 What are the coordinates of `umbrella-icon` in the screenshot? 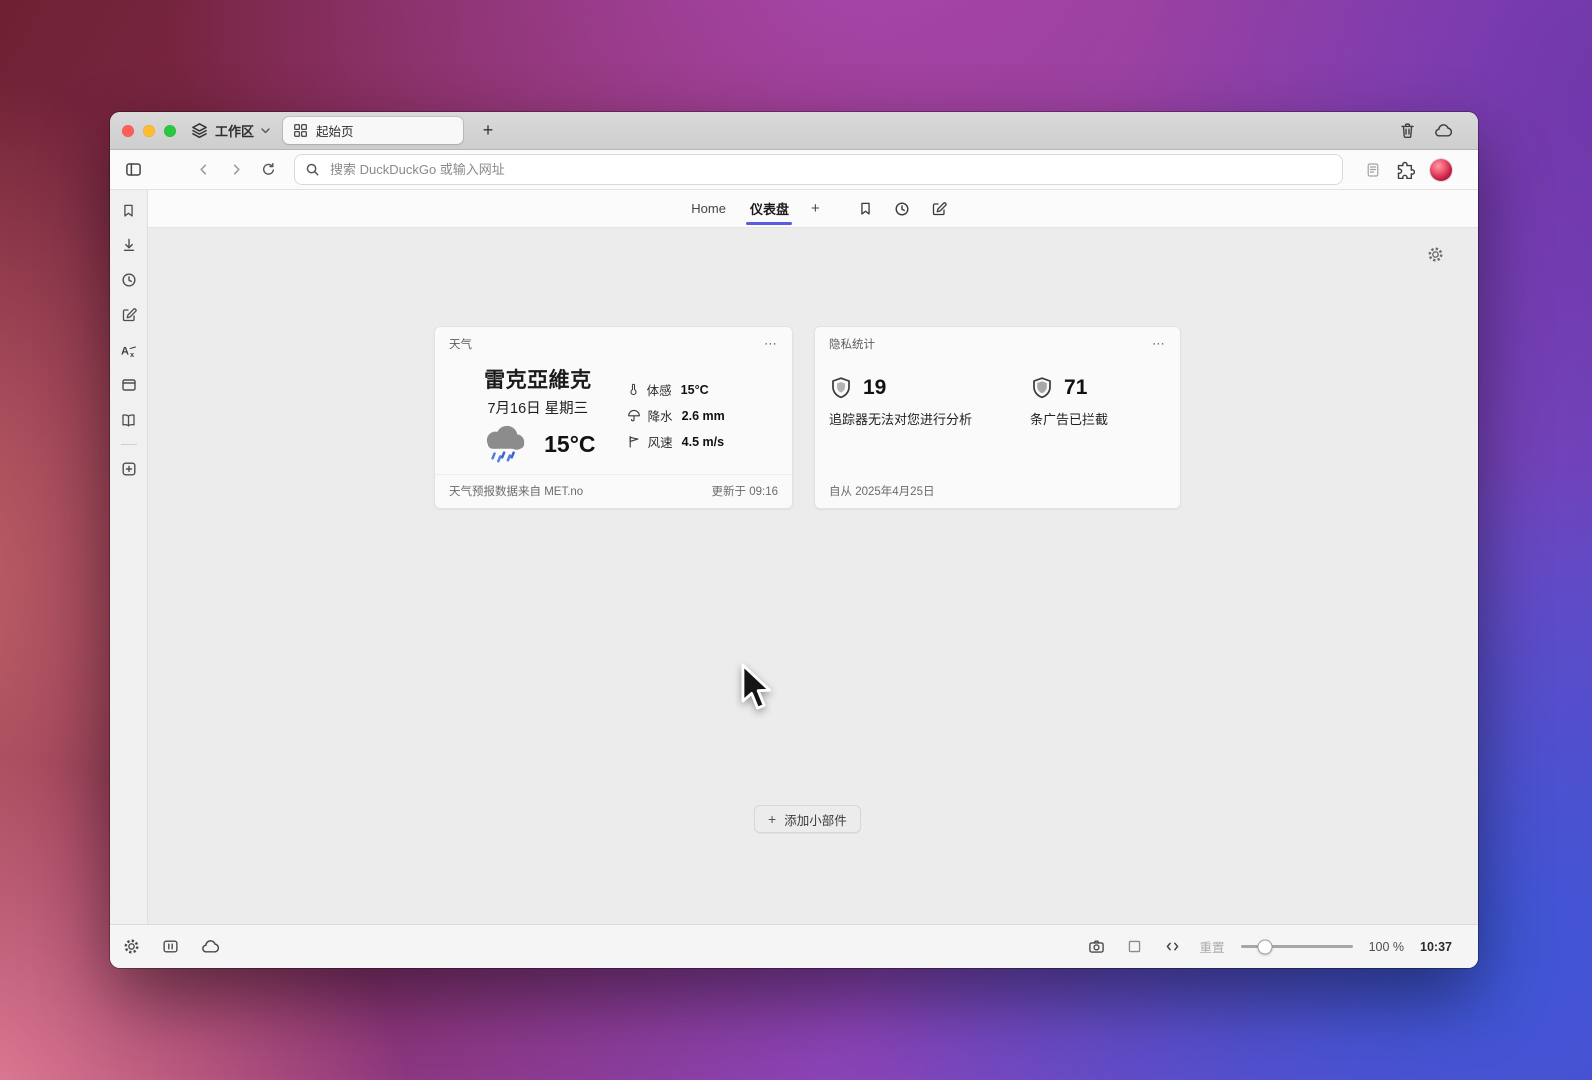 It's located at (634, 415).